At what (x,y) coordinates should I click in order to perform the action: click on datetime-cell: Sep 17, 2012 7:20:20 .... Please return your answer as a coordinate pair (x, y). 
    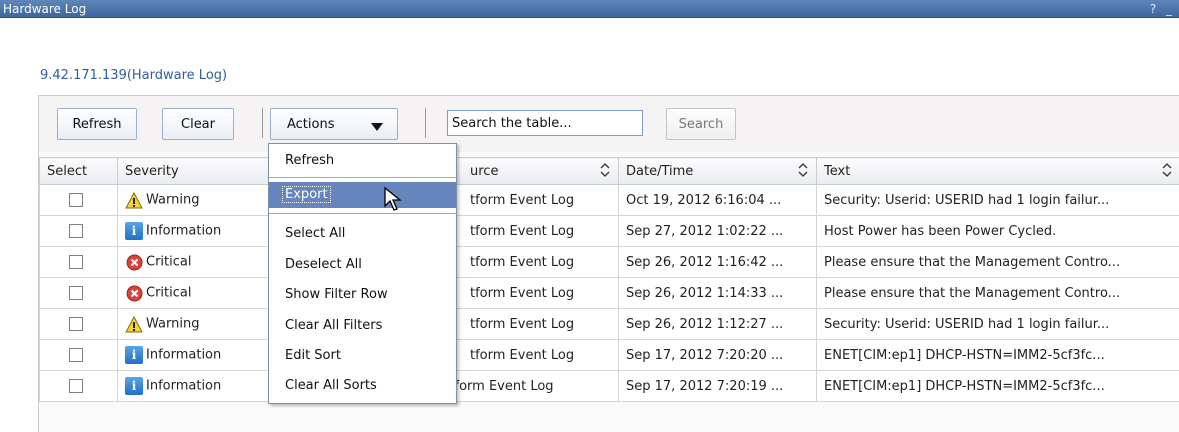
    Looking at the image, I should click on (717, 355).